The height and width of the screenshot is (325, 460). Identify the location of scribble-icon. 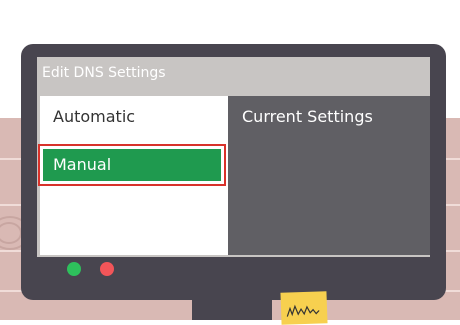
(303, 310).